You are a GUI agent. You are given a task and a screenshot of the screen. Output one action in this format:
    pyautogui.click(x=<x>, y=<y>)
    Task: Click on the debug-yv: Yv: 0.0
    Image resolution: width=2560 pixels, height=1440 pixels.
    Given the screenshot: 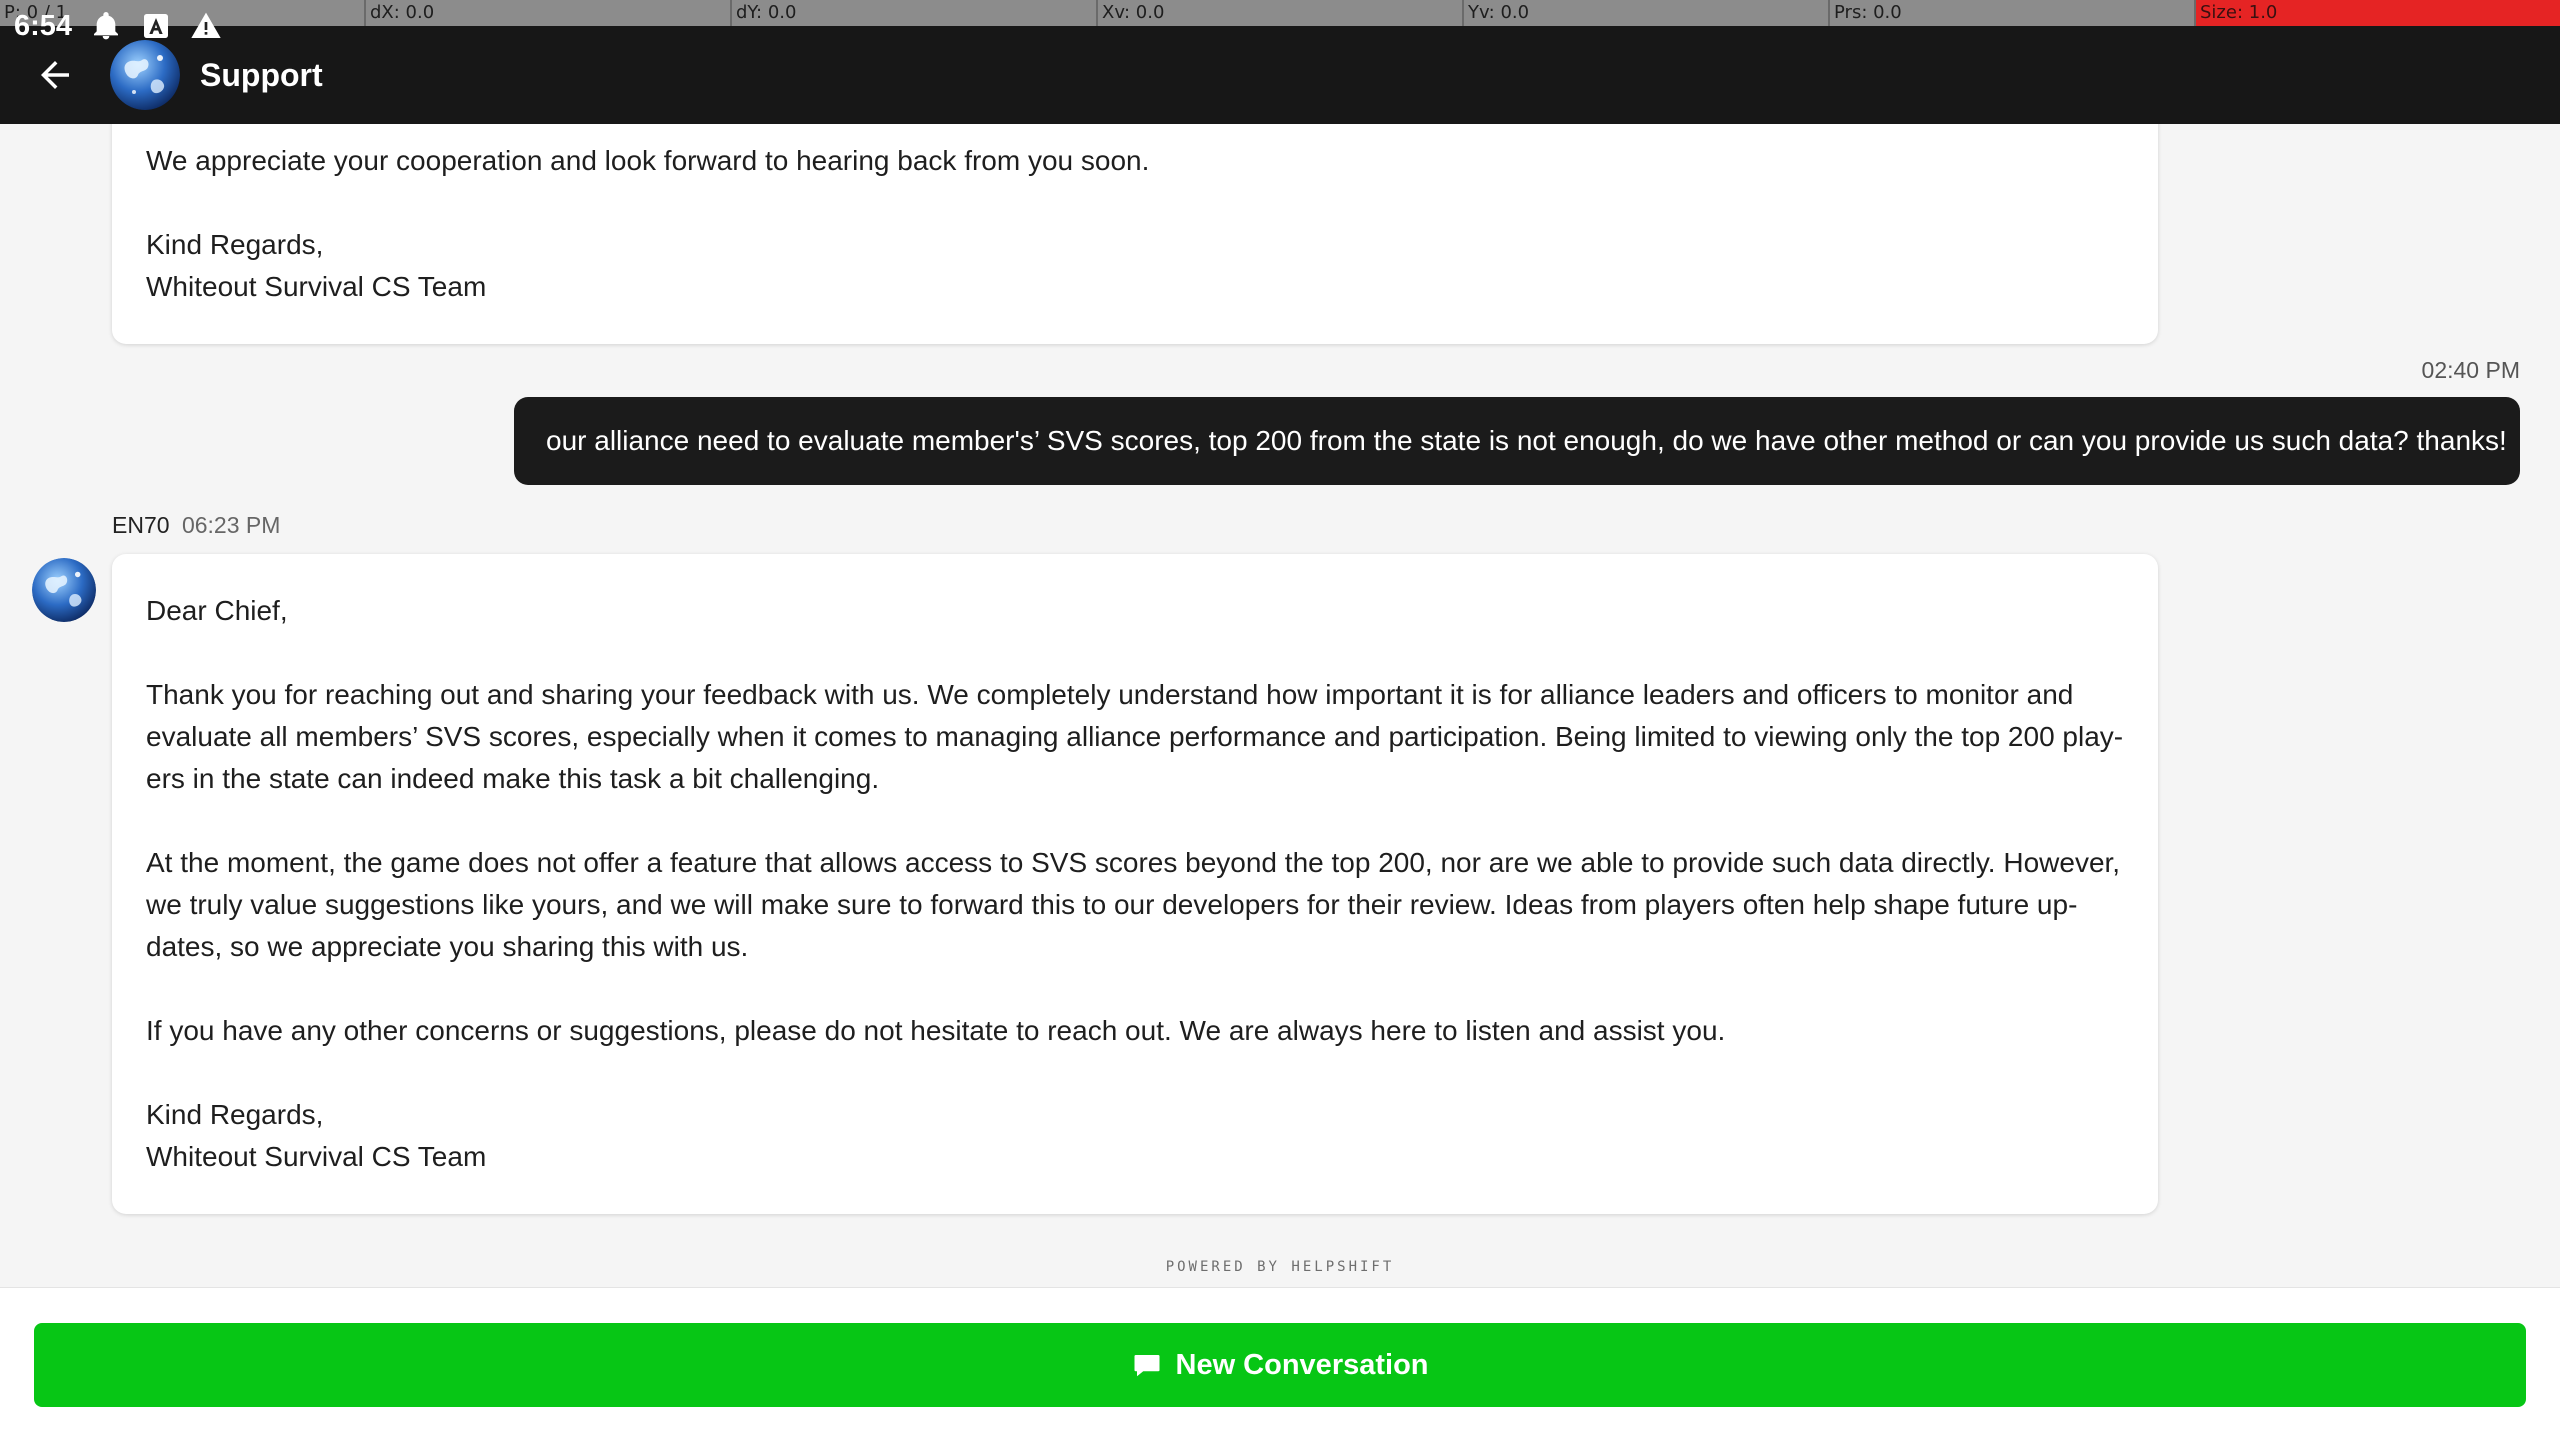 What is the action you would take?
    pyautogui.click(x=1645, y=13)
    